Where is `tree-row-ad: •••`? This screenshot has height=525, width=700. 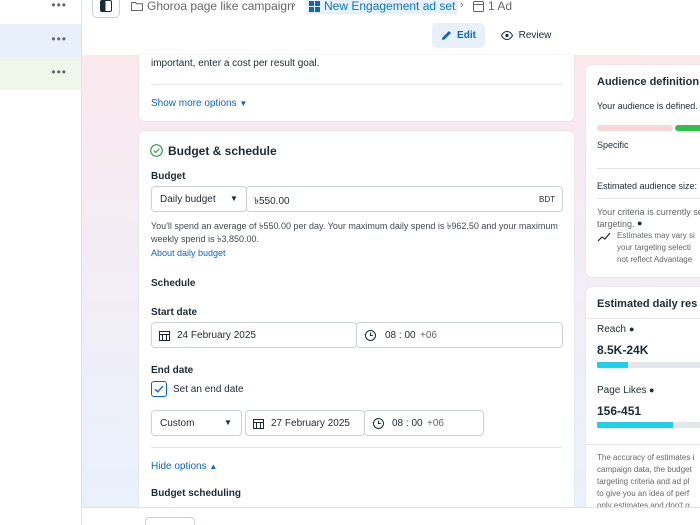
tree-row-ad: ••• is located at coordinates (40, 73).